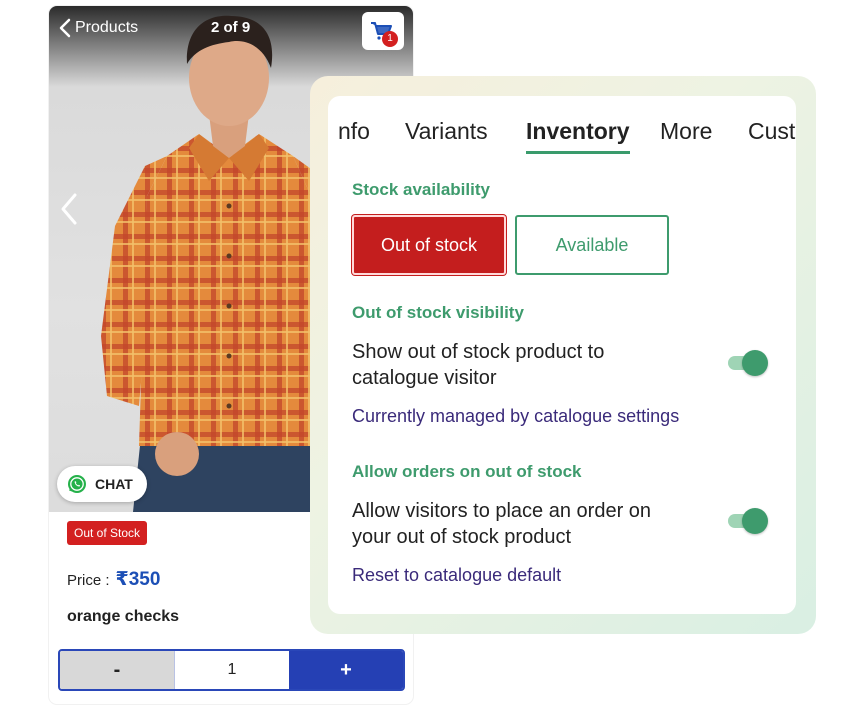 This screenshot has height=711, width=864. Describe the element at coordinates (390, 39) in the screenshot. I see `cart-count-badge: 1` at that location.